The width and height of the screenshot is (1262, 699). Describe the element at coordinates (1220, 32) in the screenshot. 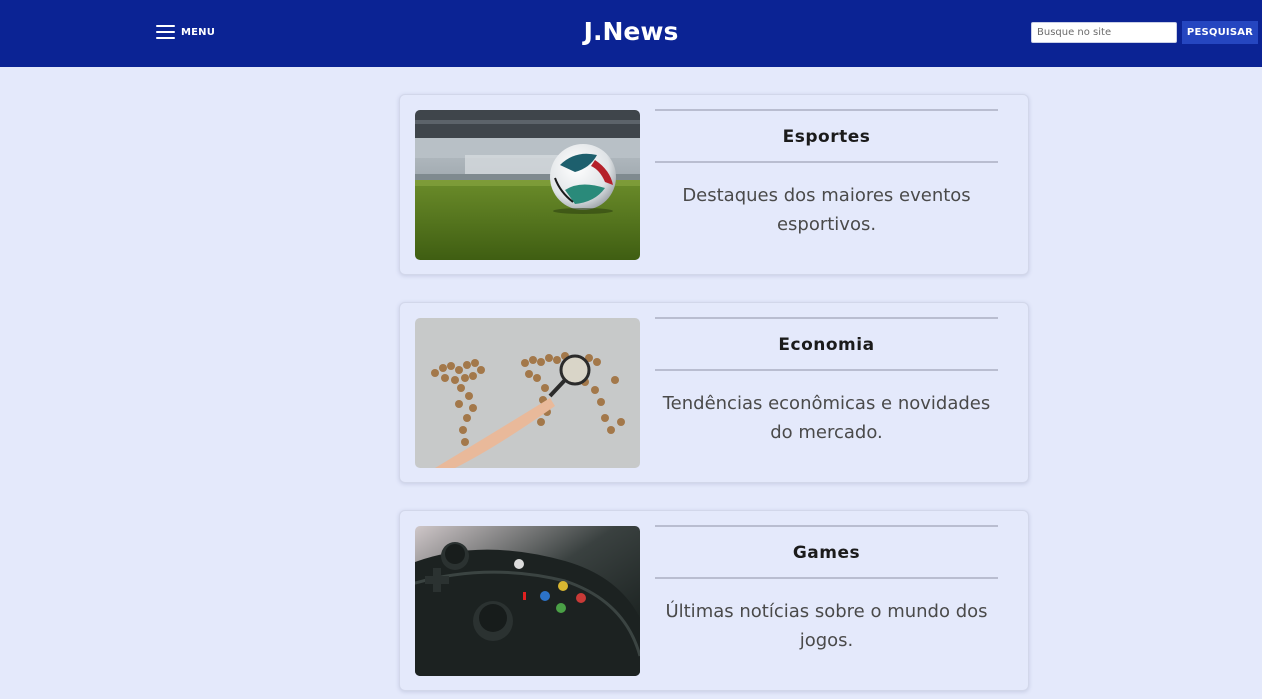

I see `search-button: PESQUISAR` at that location.